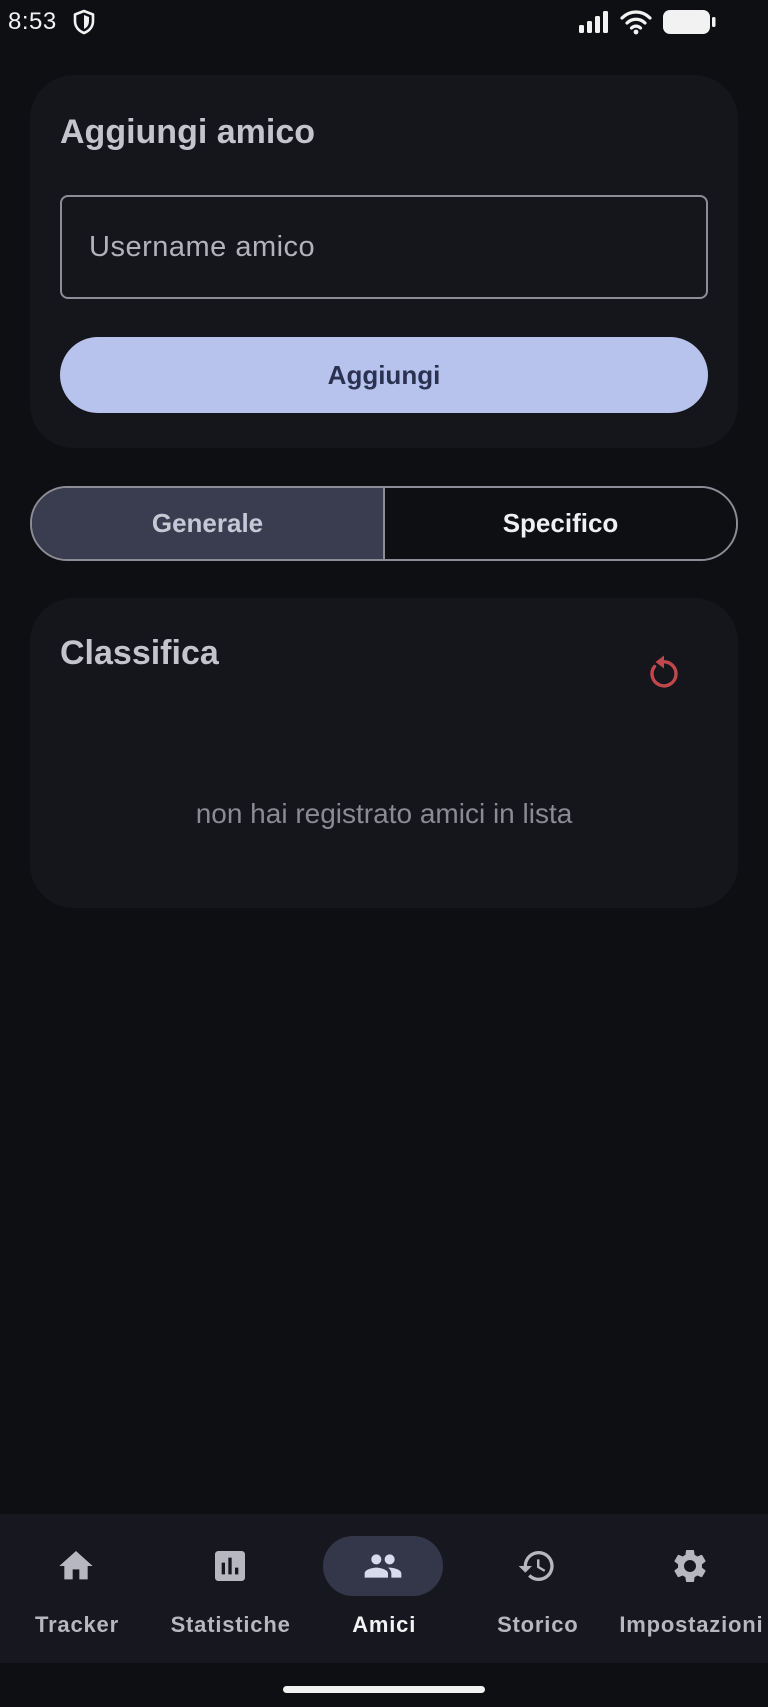 This screenshot has width=768, height=1707. Describe the element at coordinates (384, 247) in the screenshot. I see `username-input` at that location.